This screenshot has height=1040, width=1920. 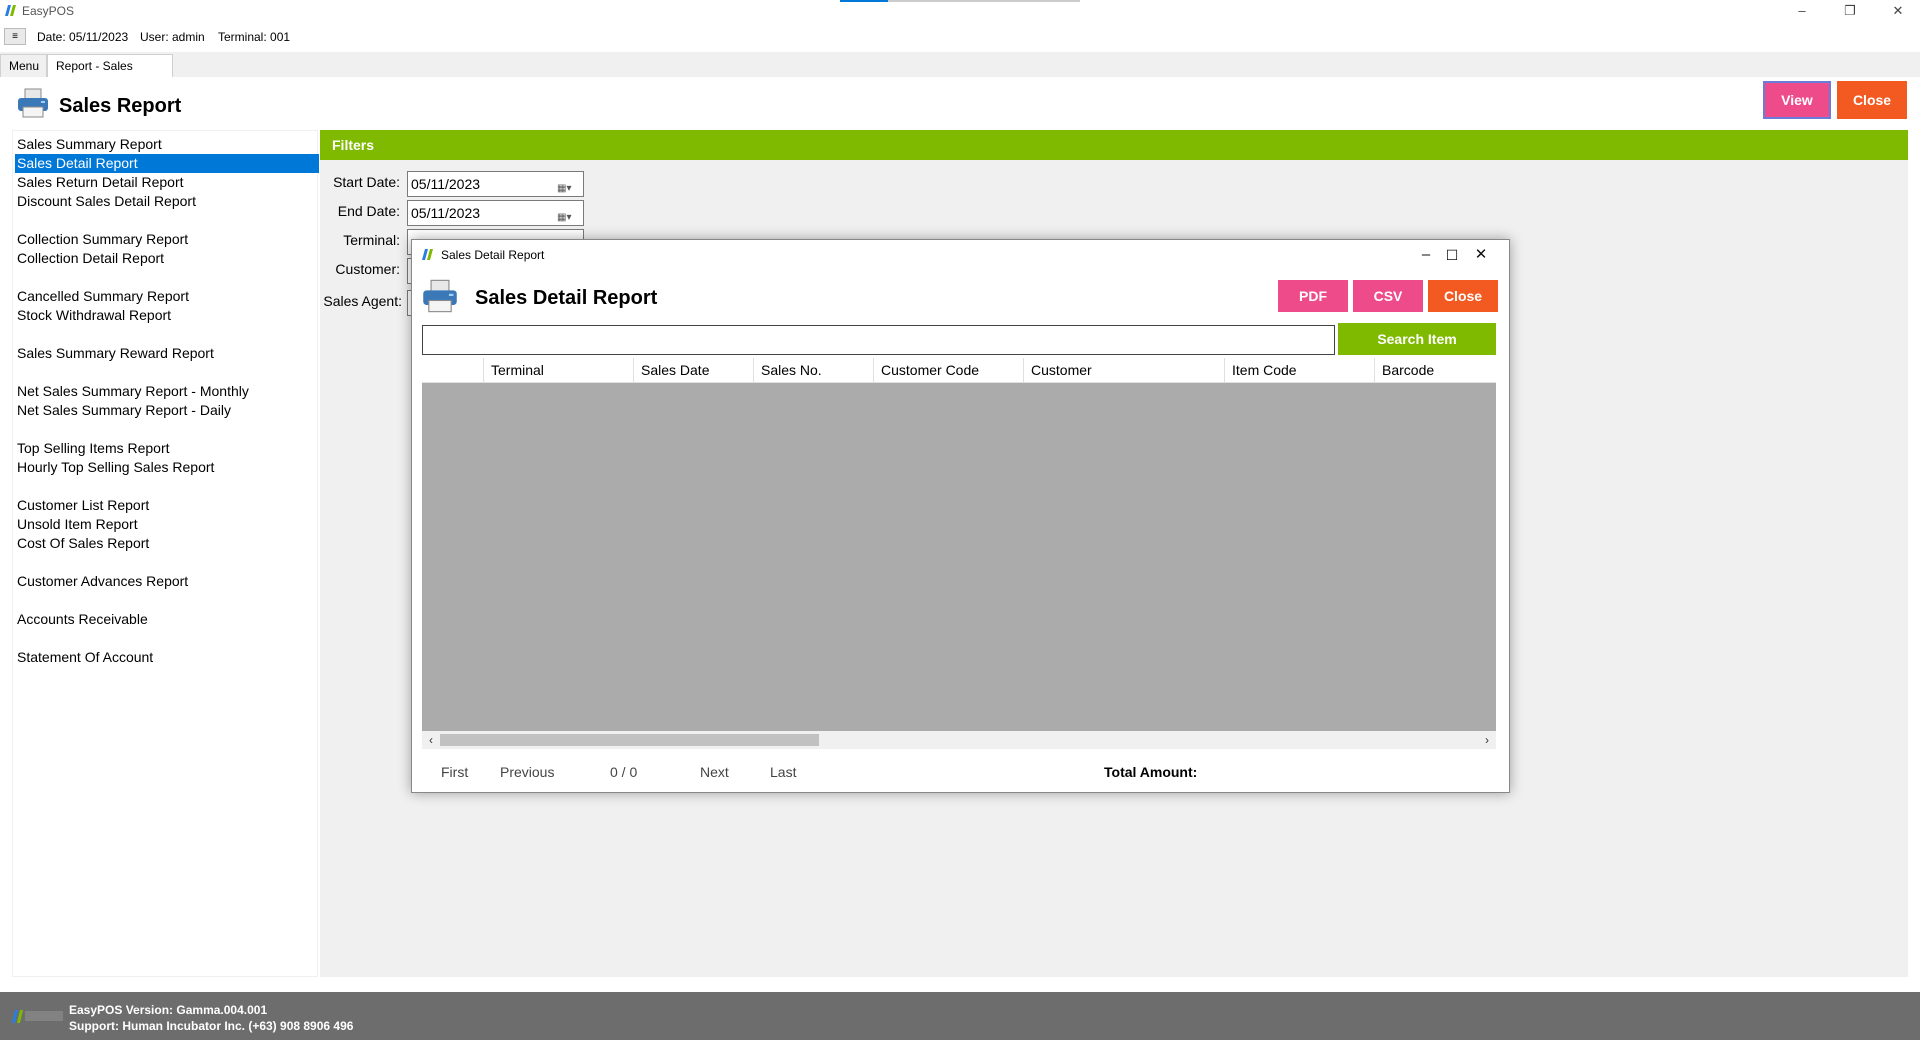 What do you see at coordinates (167, 182) in the screenshot?
I see `report-item-sales-return-detail: Sales Return Detail Report` at bounding box center [167, 182].